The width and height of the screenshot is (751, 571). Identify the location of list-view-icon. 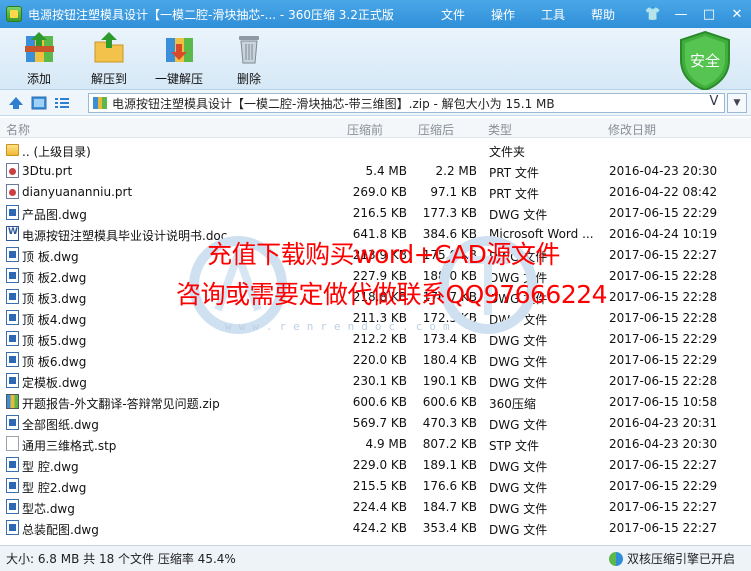
(62, 103).